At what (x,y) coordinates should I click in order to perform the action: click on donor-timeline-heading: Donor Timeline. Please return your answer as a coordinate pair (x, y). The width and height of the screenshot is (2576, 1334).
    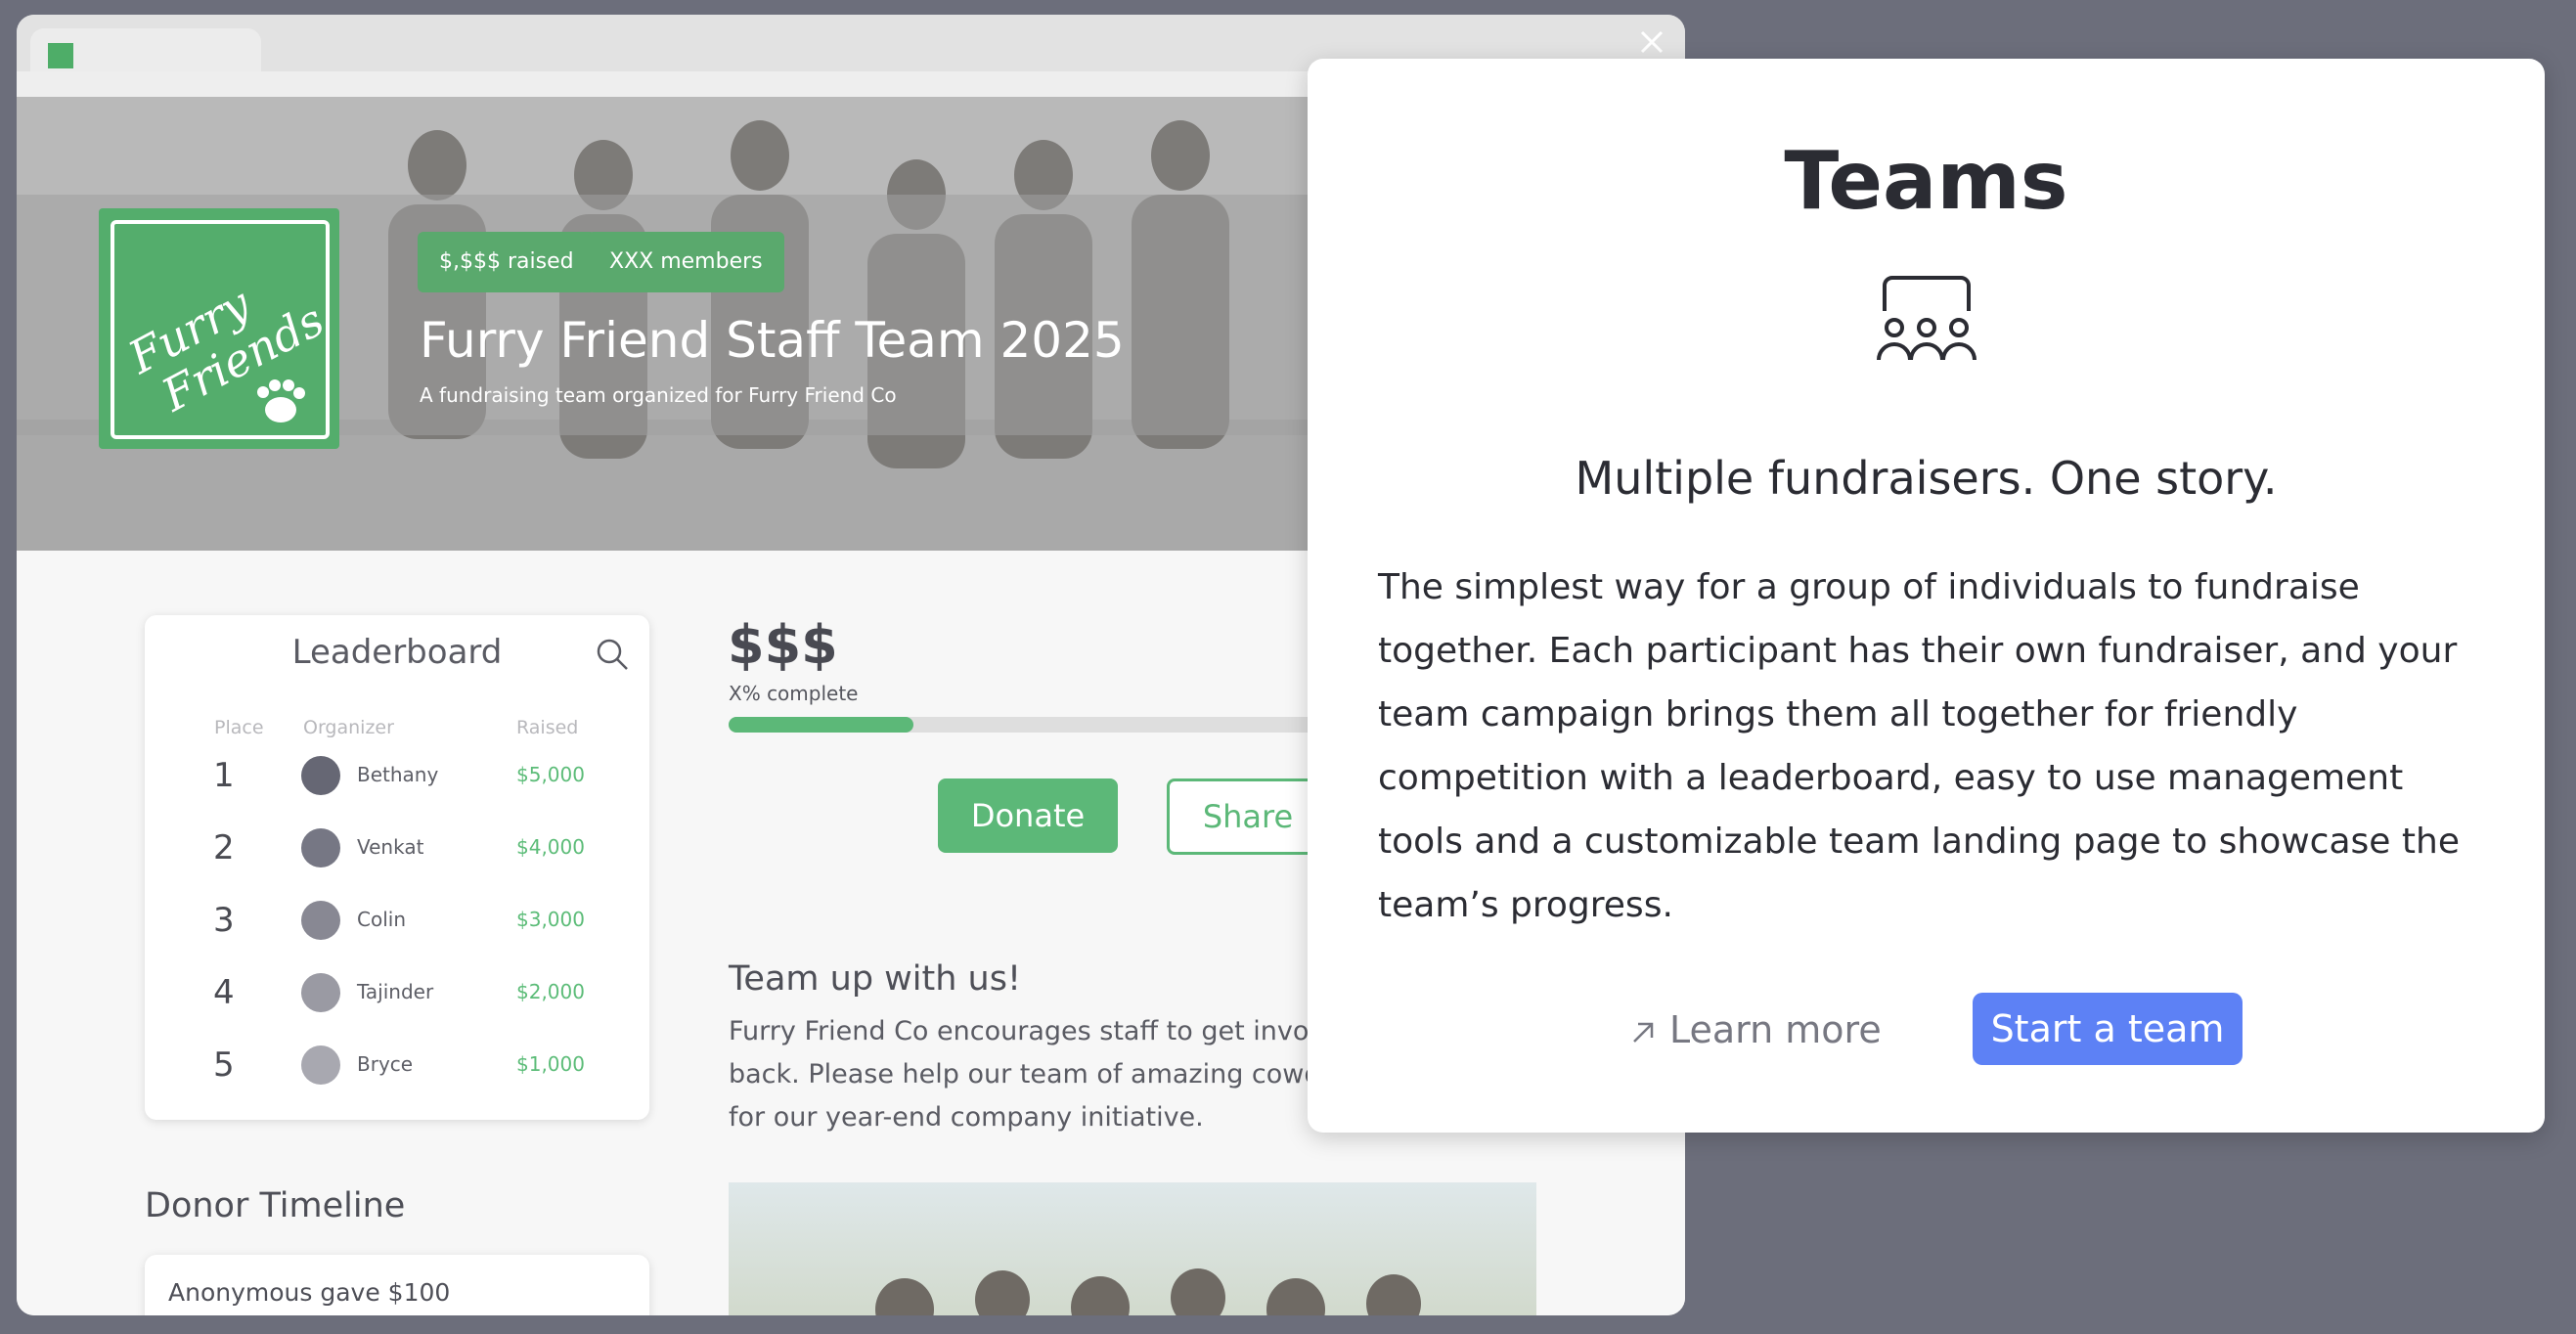
    Looking at the image, I should click on (275, 1205).